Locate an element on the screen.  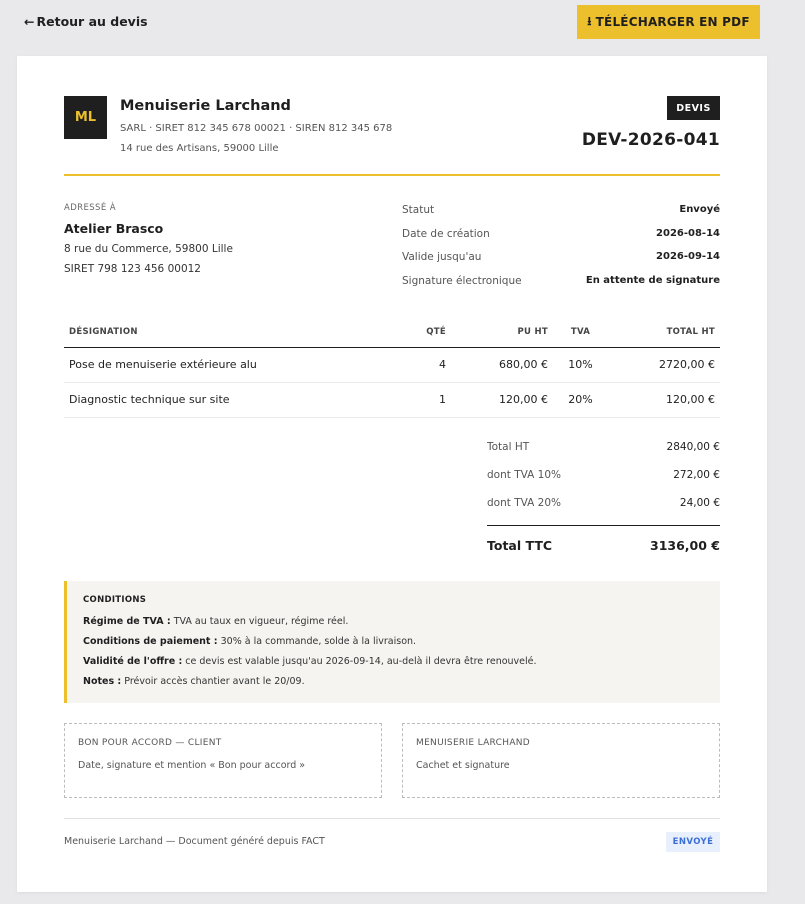
cell-tva: 10% is located at coordinates (580, 365).